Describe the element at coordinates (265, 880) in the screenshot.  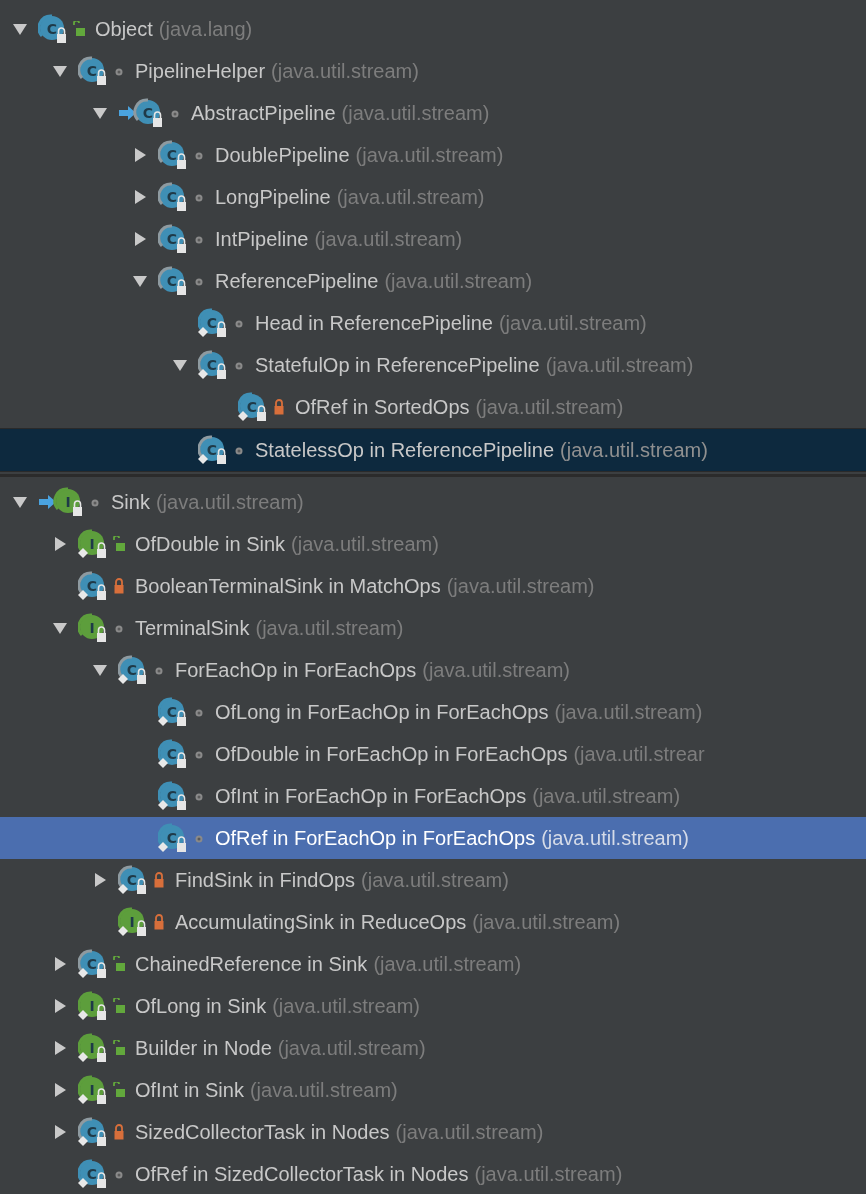
I see `class-name: FindSink in FindOps` at that location.